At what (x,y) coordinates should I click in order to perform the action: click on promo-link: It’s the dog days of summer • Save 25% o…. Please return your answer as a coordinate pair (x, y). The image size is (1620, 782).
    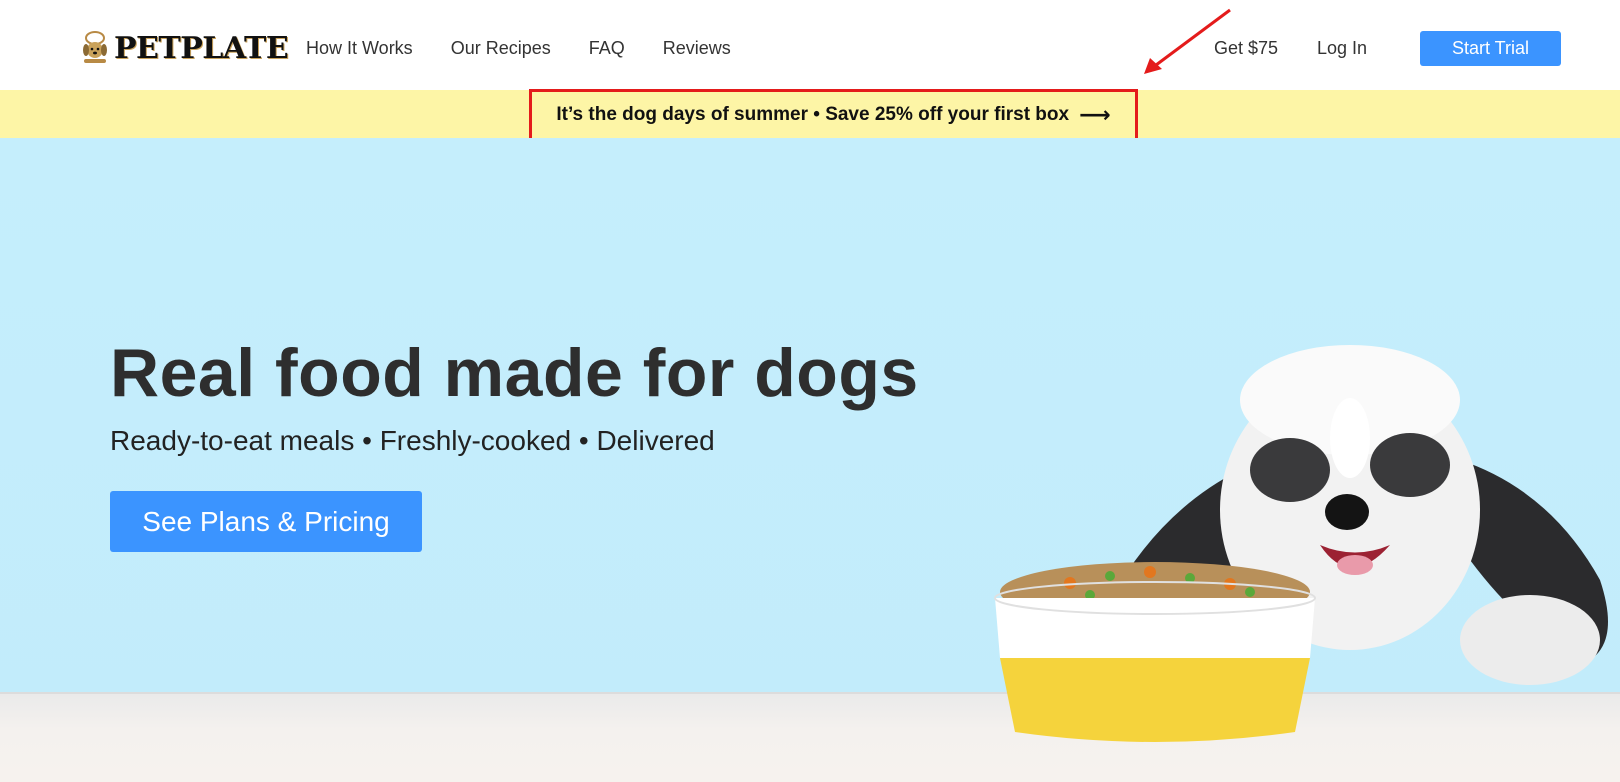
    Looking at the image, I should click on (833, 115).